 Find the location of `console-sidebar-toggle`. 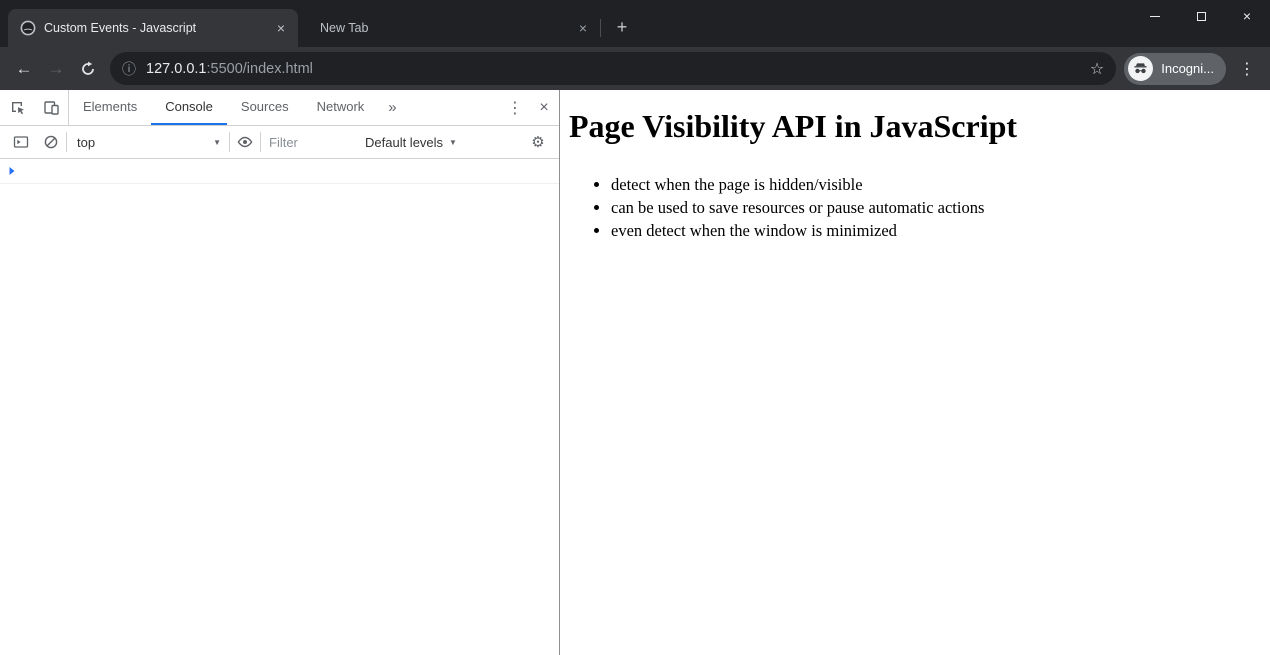

console-sidebar-toggle is located at coordinates (21, 142).